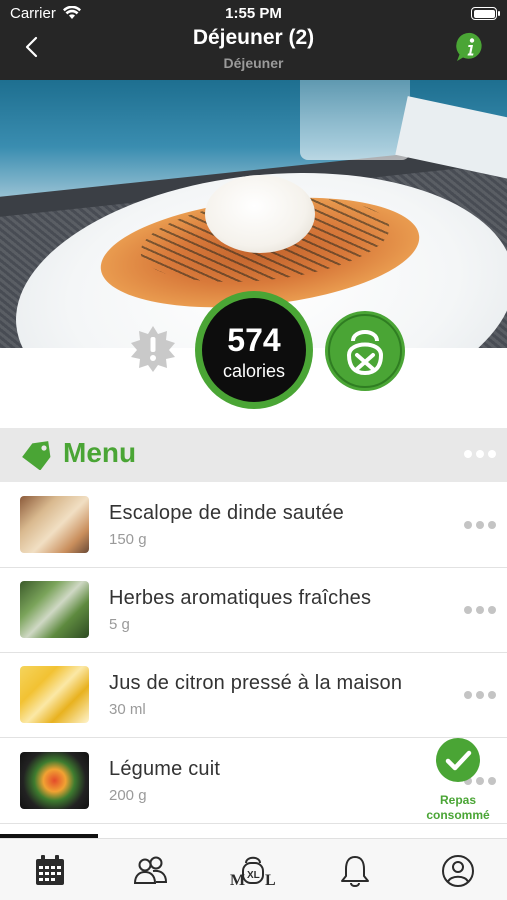 The height and width of the screenshot is (900, 507). I want to click on food-name: Jus de citron pressé à la maison, so click(256, 683).